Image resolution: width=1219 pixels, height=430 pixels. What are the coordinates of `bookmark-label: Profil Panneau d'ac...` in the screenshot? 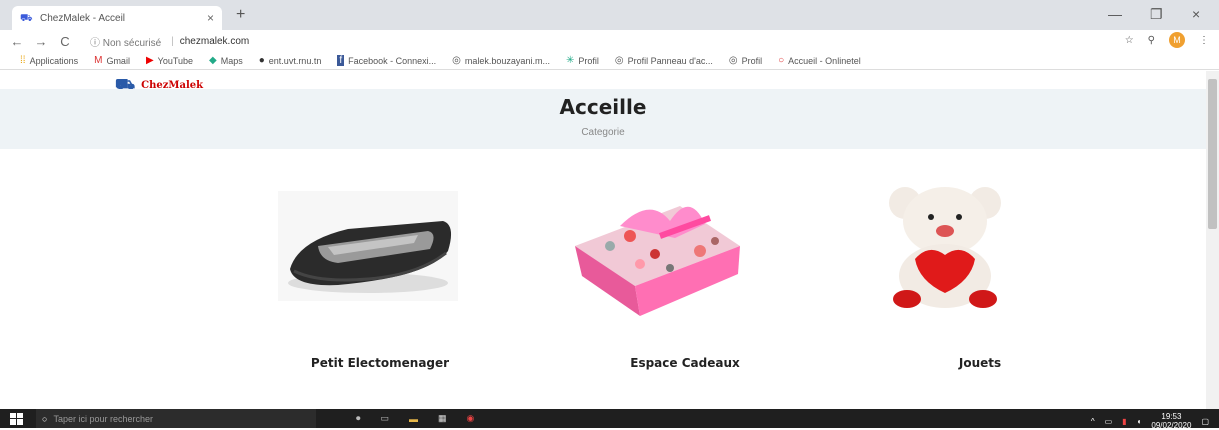 It's located at (670, 60).